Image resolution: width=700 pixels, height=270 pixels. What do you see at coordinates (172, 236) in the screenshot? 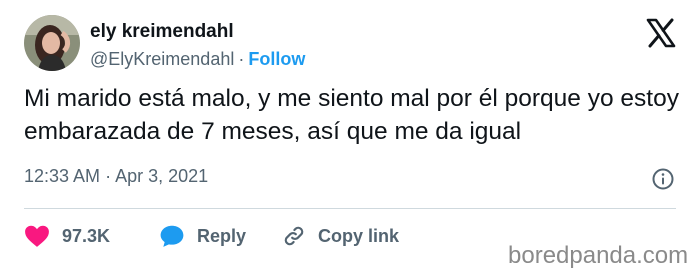
I see `reply-bubble-icon` at bounding box center [172, 236].